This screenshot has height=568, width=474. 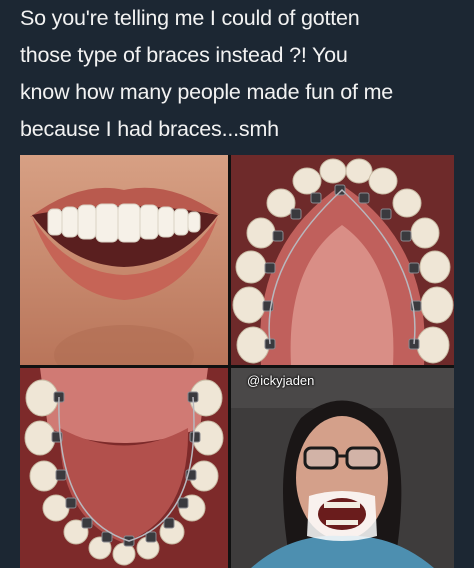 What do you see at coordinates (149, 129) in the screenshot?
I see `caption-line: because I had braces...smh` at bounding box center [149, 129].